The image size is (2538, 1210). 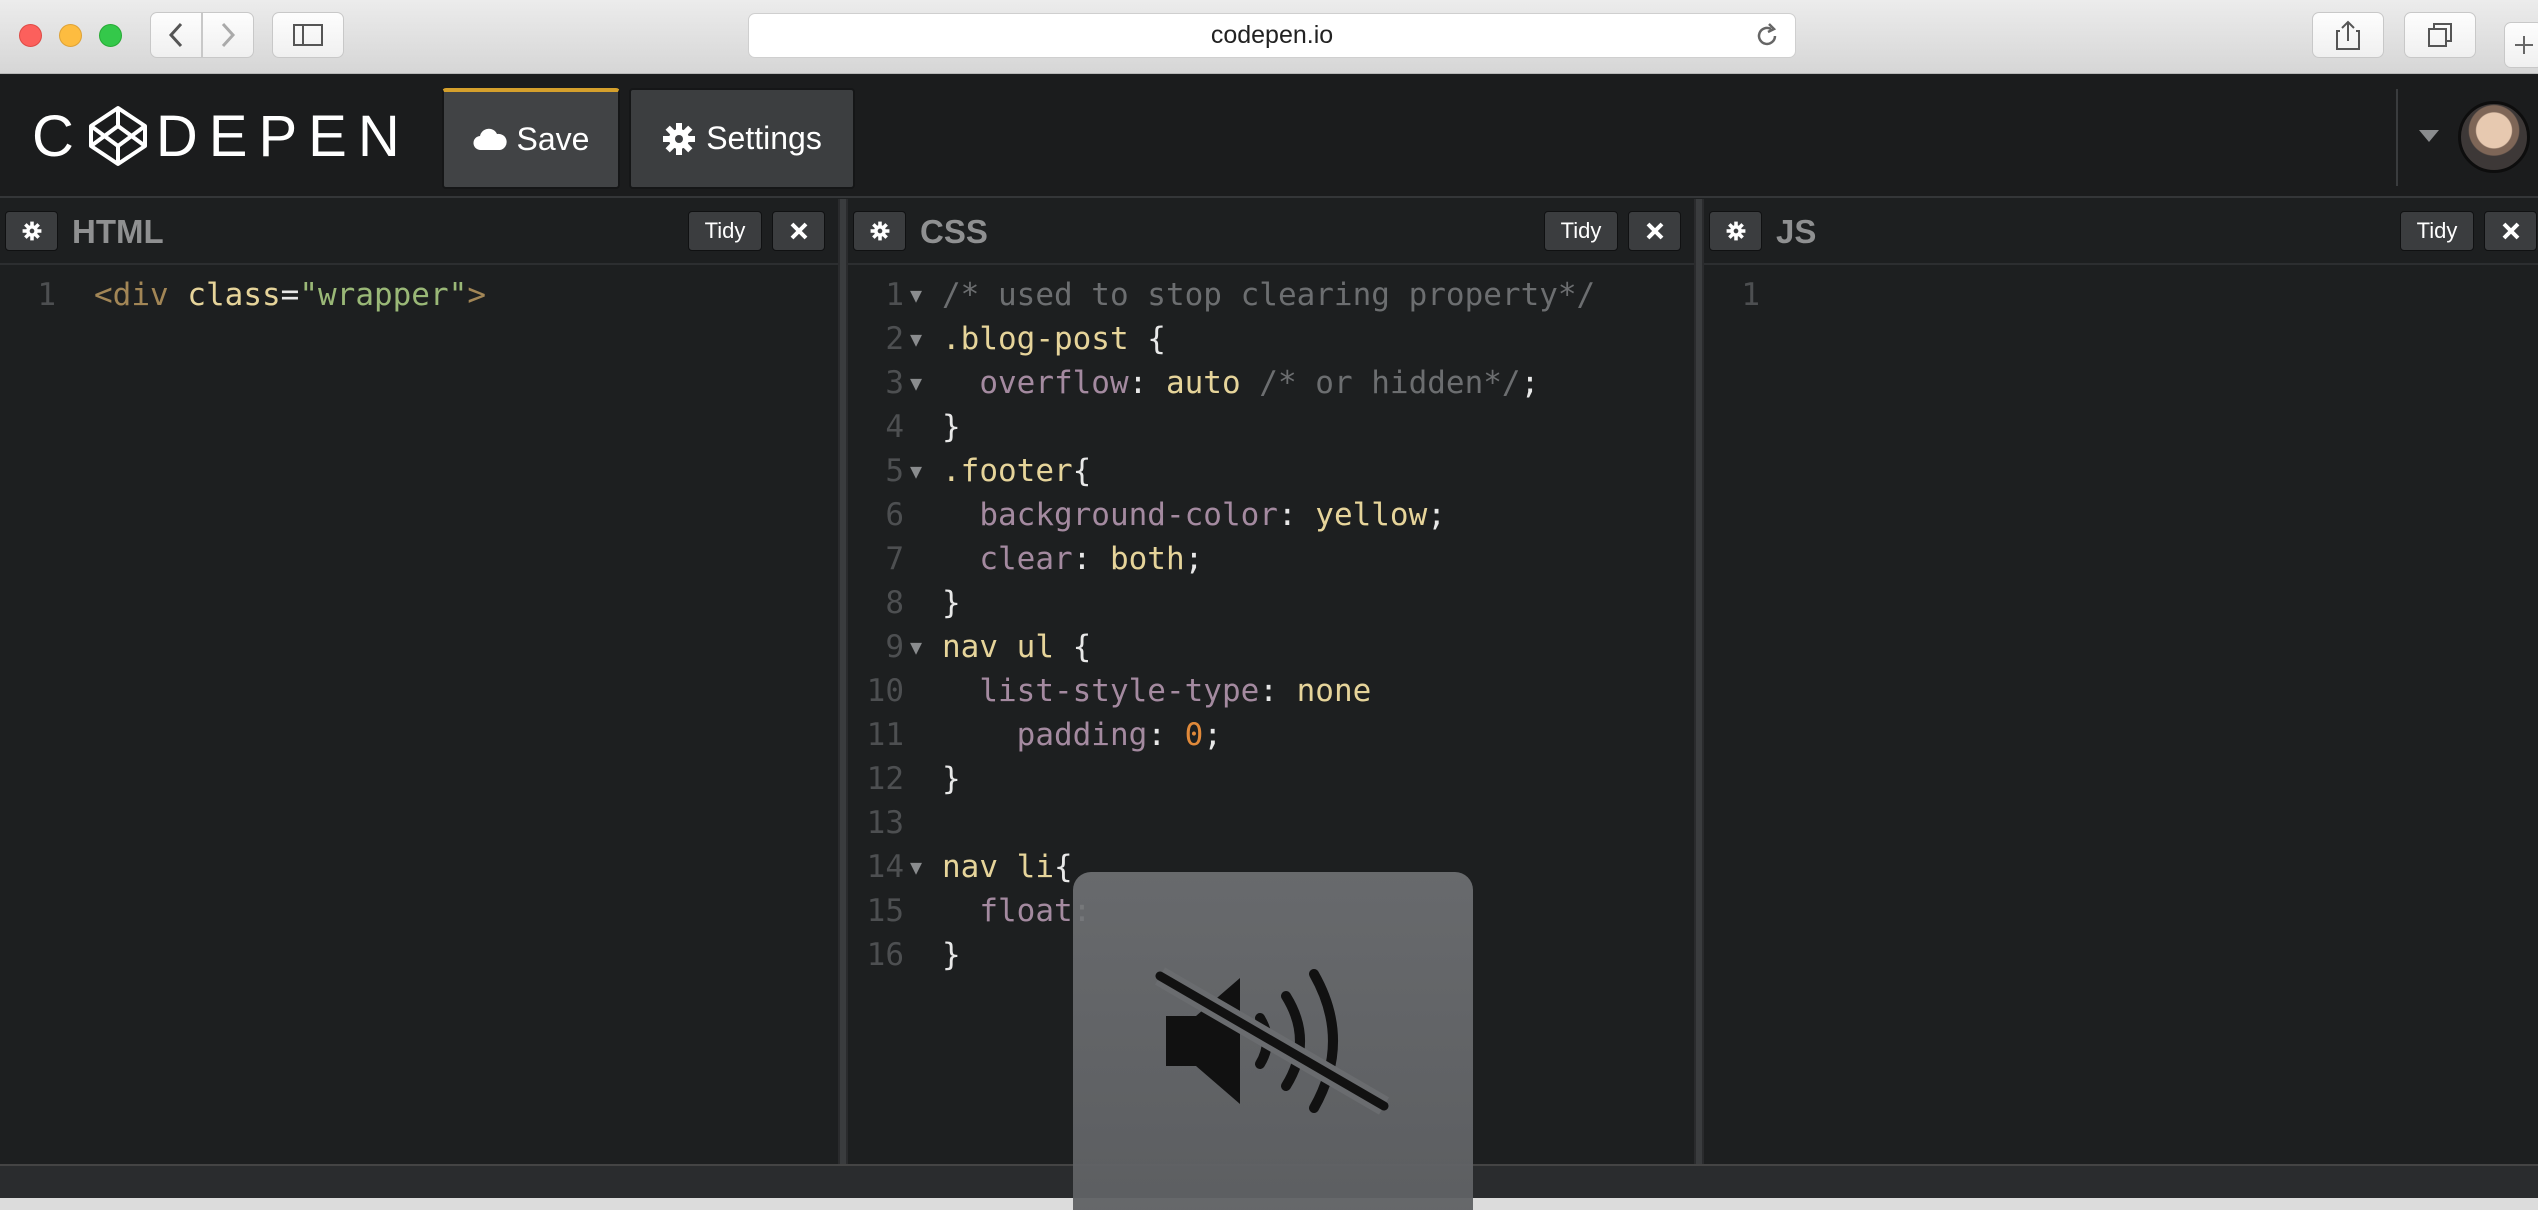 I want to click on save-button: Save, so click(x=531, y=138).